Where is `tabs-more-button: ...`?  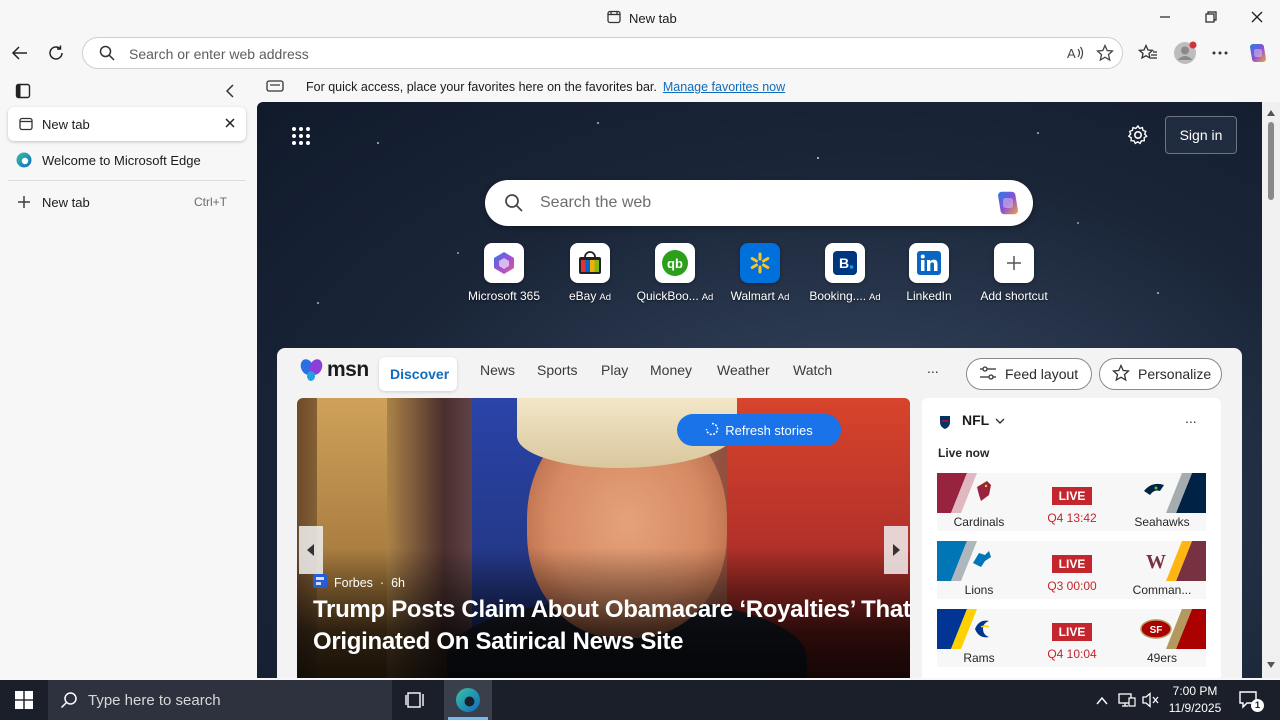 tabs-more-button: ... is located at coordinates (933, 368).